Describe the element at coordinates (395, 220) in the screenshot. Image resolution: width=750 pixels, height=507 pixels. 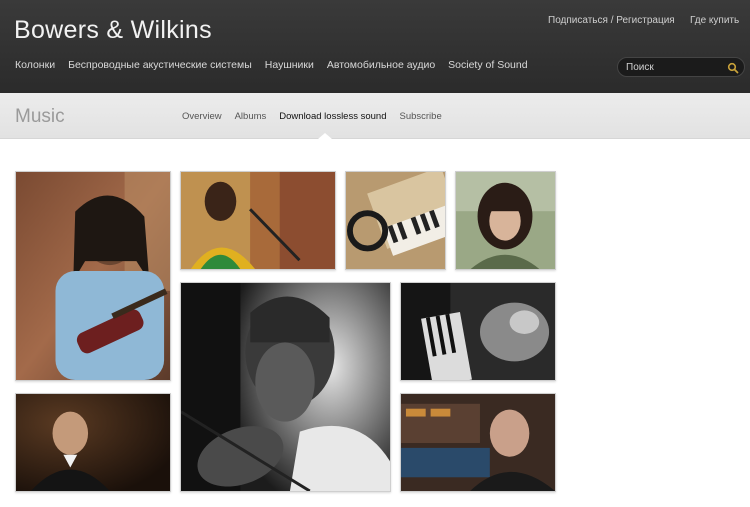
I see `keyboard-headphones-photo` at that location.